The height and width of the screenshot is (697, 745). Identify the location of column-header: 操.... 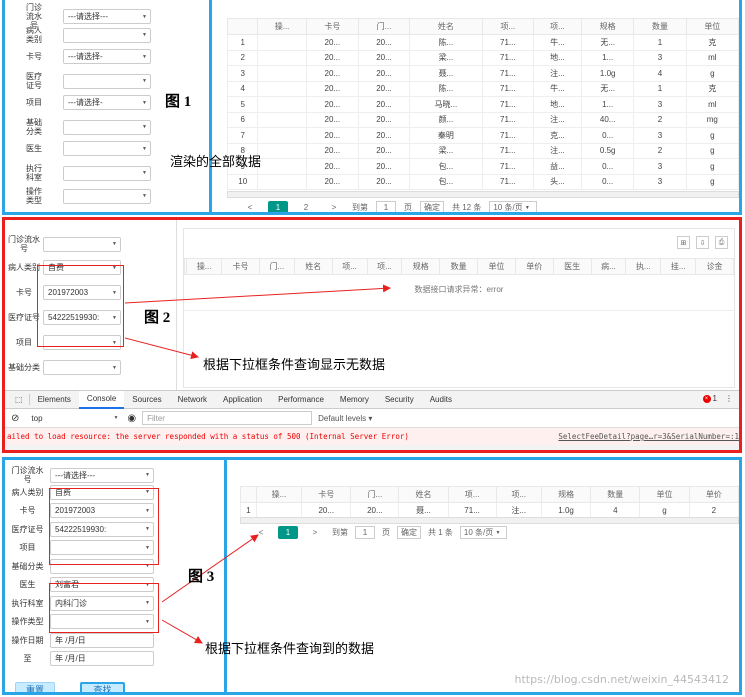
(282, 26).